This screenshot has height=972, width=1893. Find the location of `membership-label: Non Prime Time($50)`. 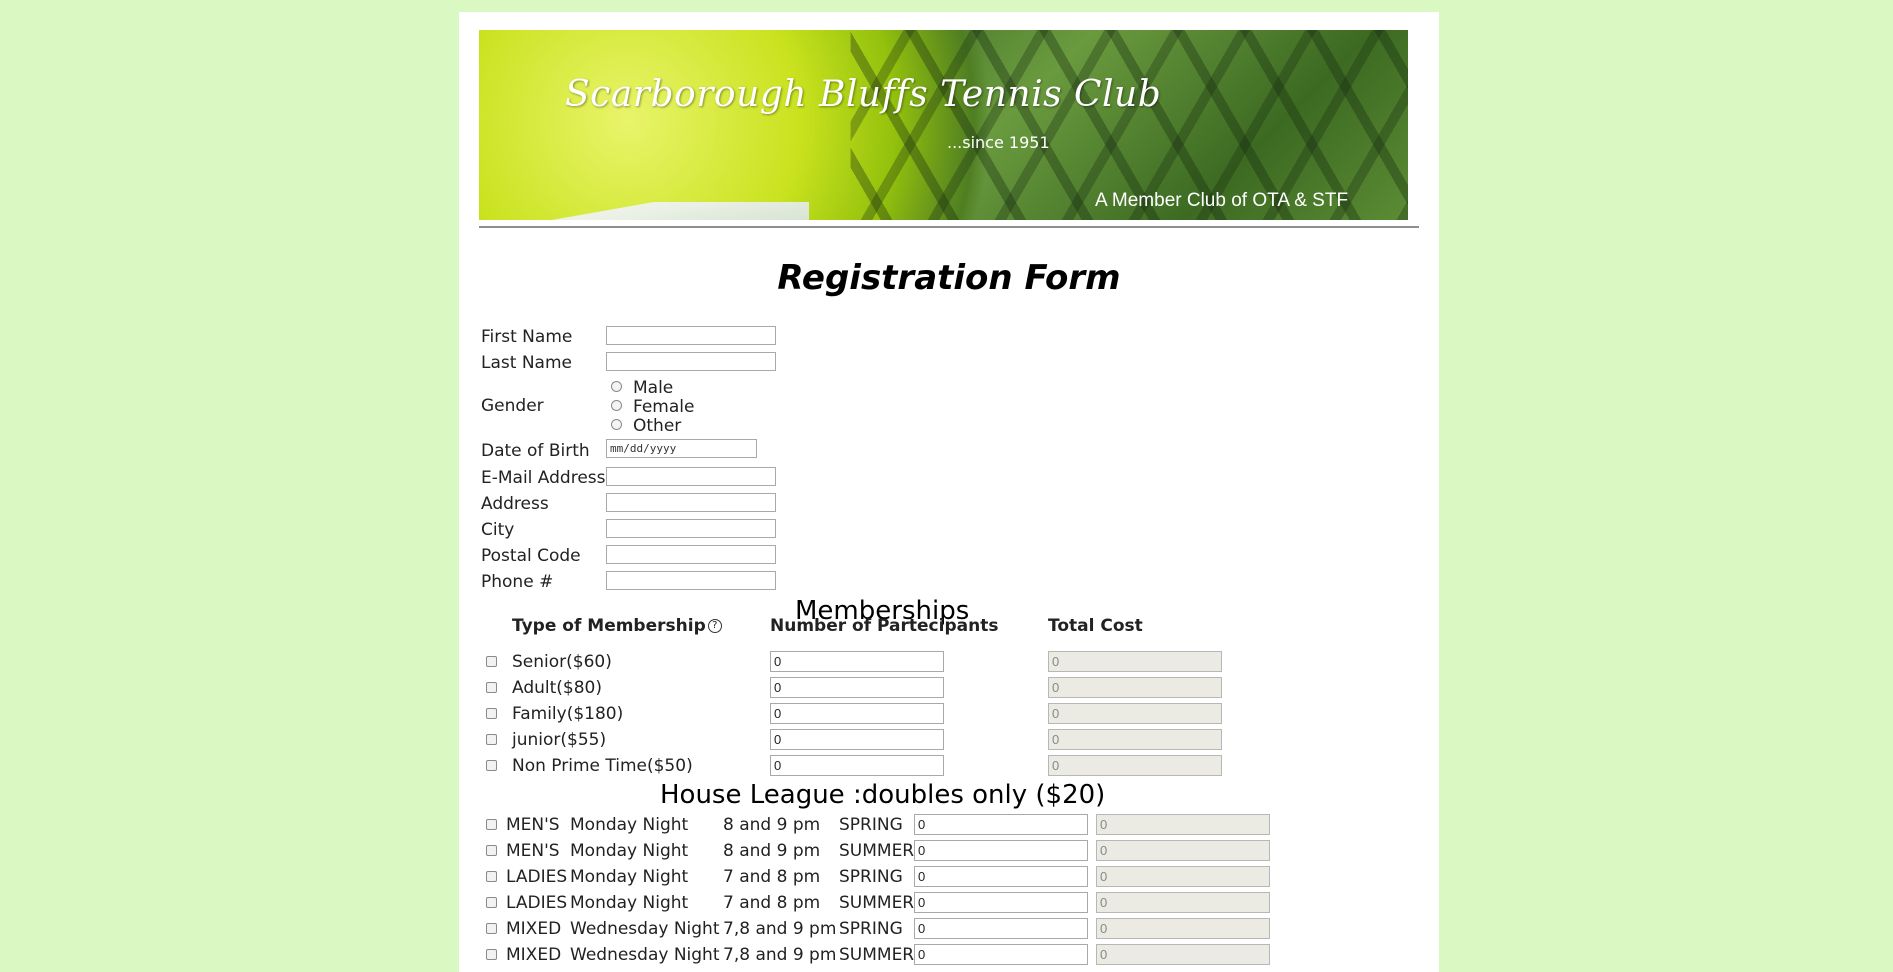

membership-label: Non Prime Time($50) is located at coordinates (602, 766).